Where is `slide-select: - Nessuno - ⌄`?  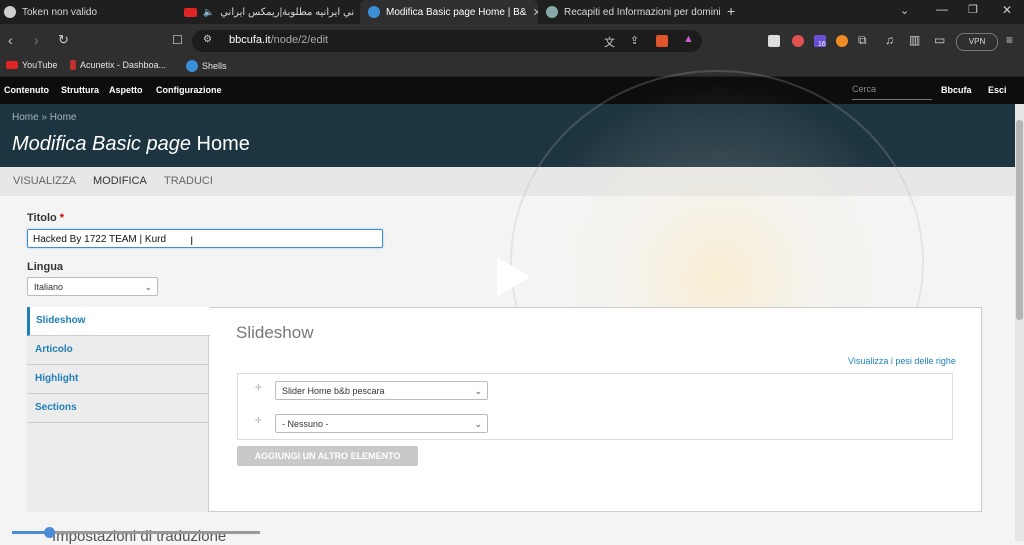 slide-select: - Nessuno - ⌄ is located at coordinates (381, 423).